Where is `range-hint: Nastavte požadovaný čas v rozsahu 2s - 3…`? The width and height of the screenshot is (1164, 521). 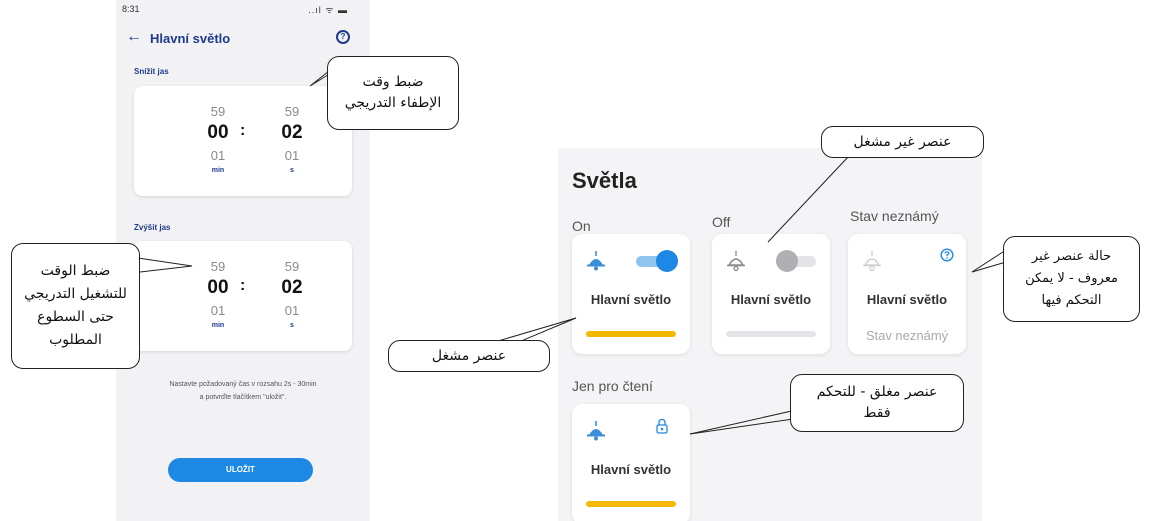
range-hint: Nastavte požadovaný čas v rozsahu 2s - 3… is located at coordinates (243, 391).